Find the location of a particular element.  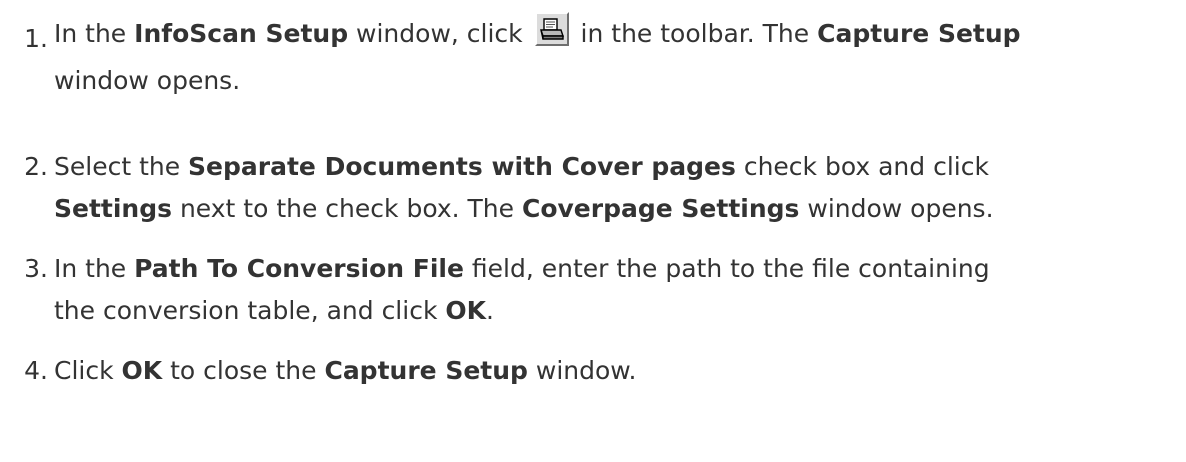

step-text: window, click is located at coordinates (439, 33).